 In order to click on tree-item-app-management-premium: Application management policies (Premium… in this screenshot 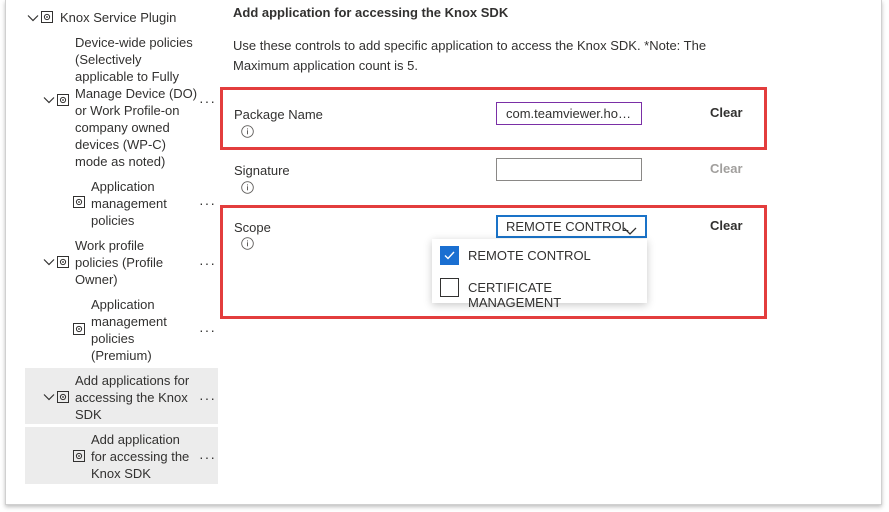, I will do `click(113, 331)`.